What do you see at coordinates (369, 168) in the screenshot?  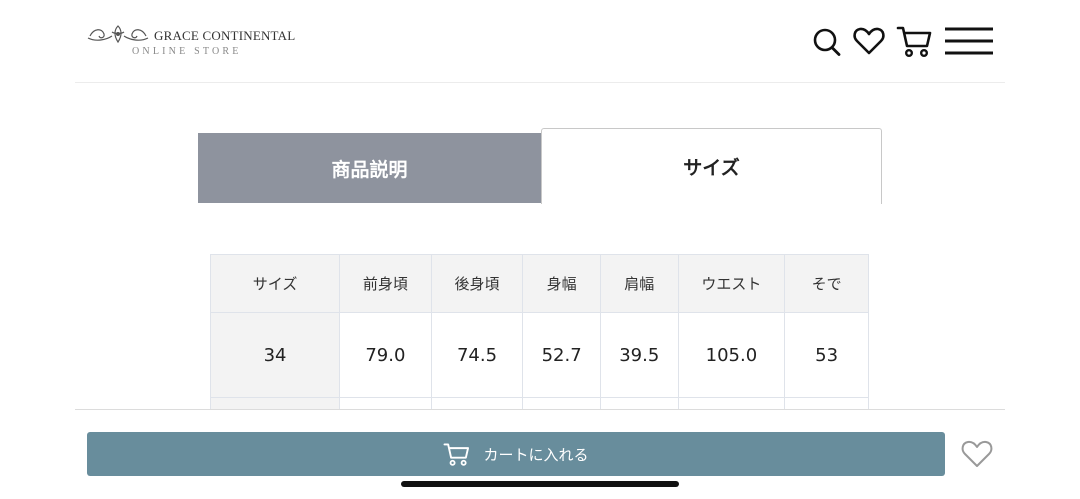 I see `tab-product-description: 商品説明` at bounding box center [369, 168].